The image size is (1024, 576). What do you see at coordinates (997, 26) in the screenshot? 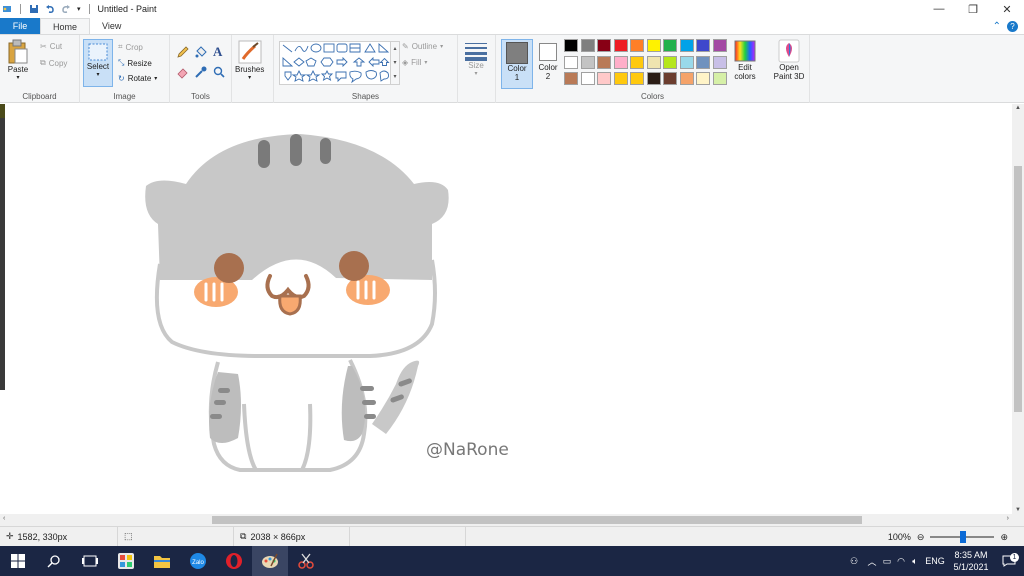
I see `collapse-ribbon-icon: ⌃` at bounding box center [997, 26].